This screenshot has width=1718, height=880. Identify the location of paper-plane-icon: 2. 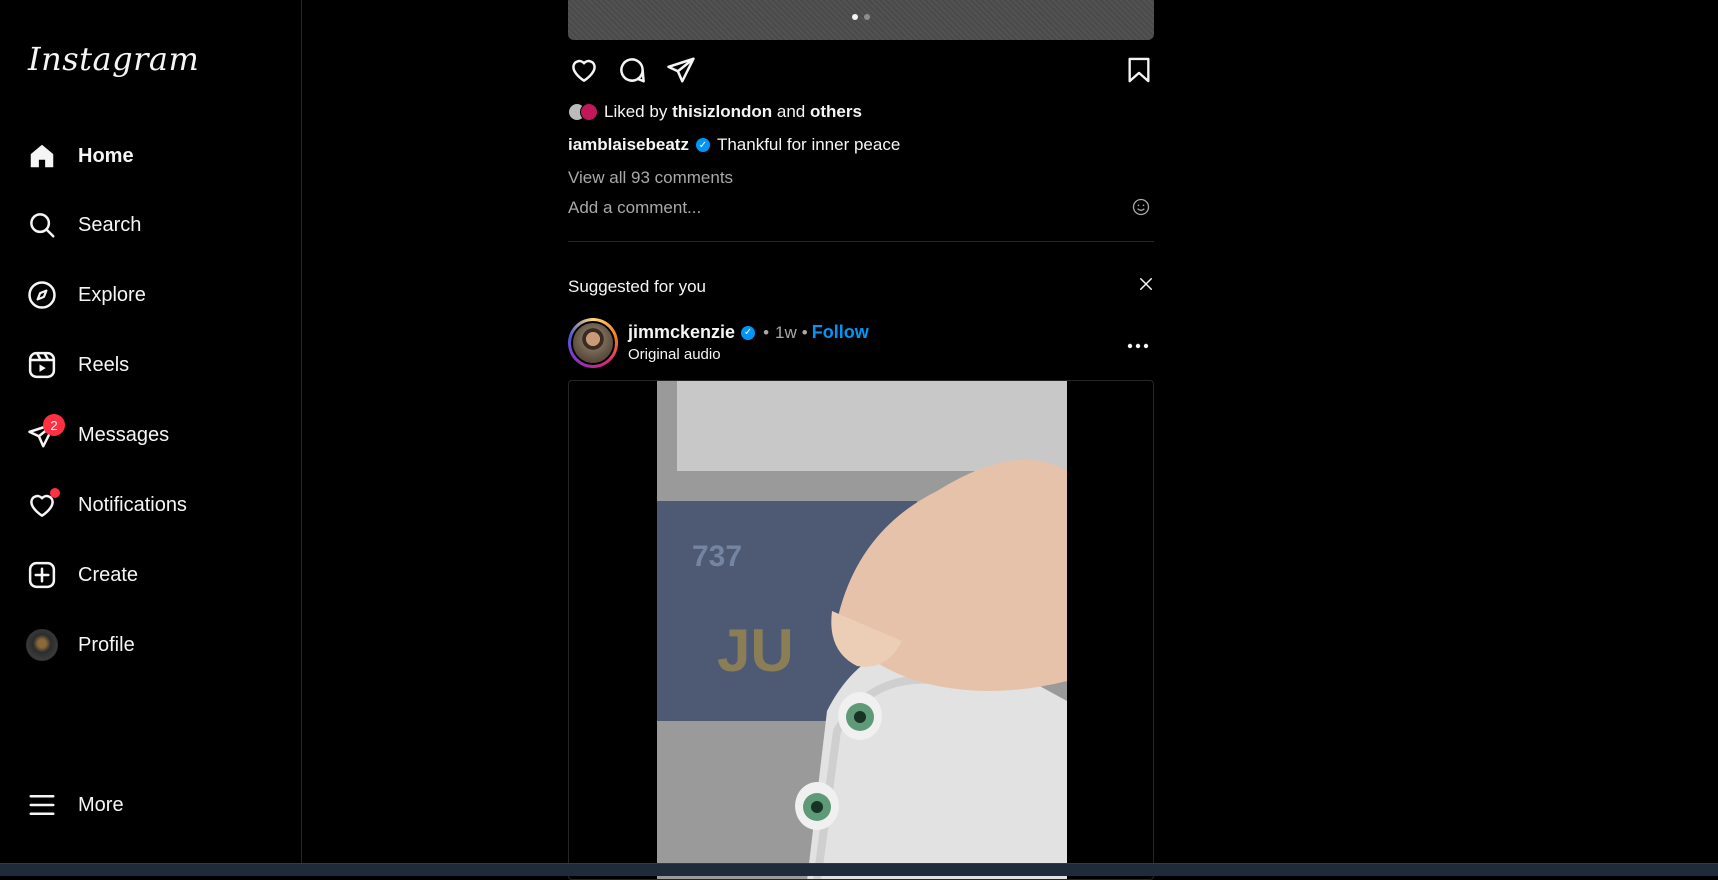
(45, 432).